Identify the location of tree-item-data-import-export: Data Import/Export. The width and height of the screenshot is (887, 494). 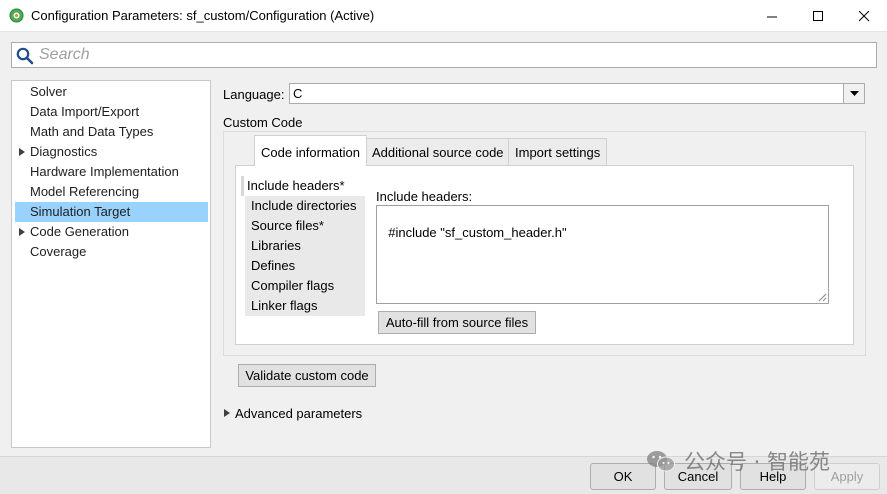
(111, 112).